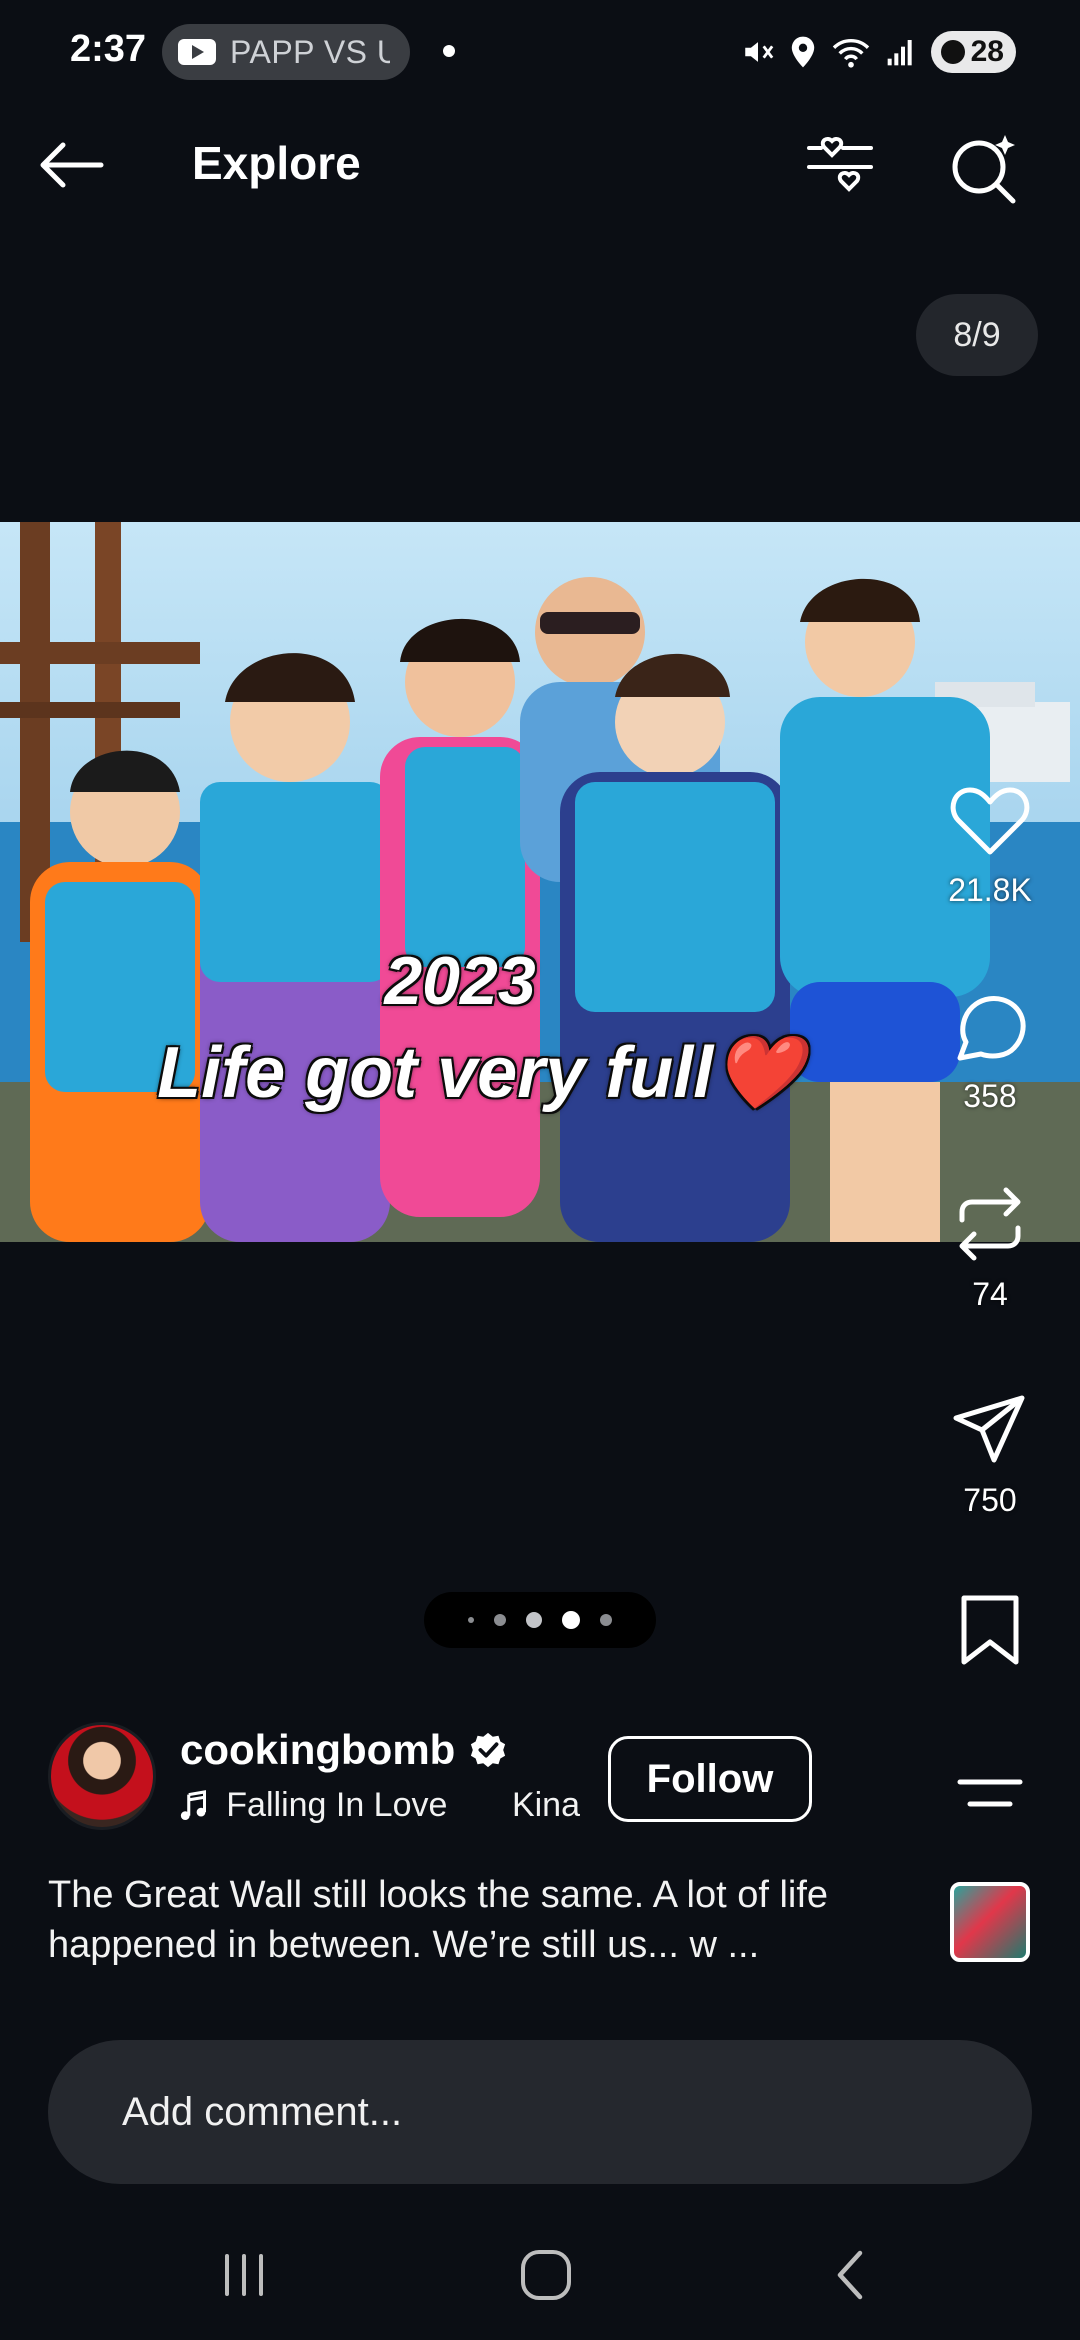 The image size is (1080, 2340). Describe the element at coordinates (488, 1750) in the screenshot. I see `verified-badge-icon` at that location.